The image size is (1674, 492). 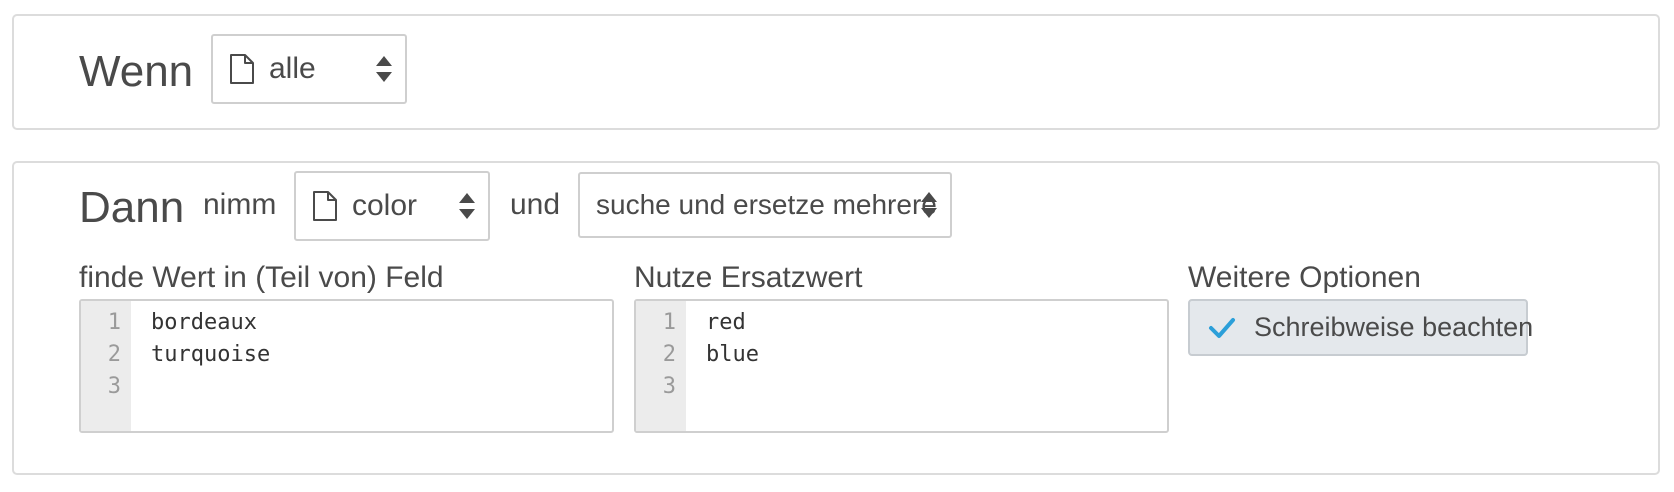 What do you see at coordinates (936, 355) in the screenshot?
I see `code-line: blue` at bounding box center [936, 355].